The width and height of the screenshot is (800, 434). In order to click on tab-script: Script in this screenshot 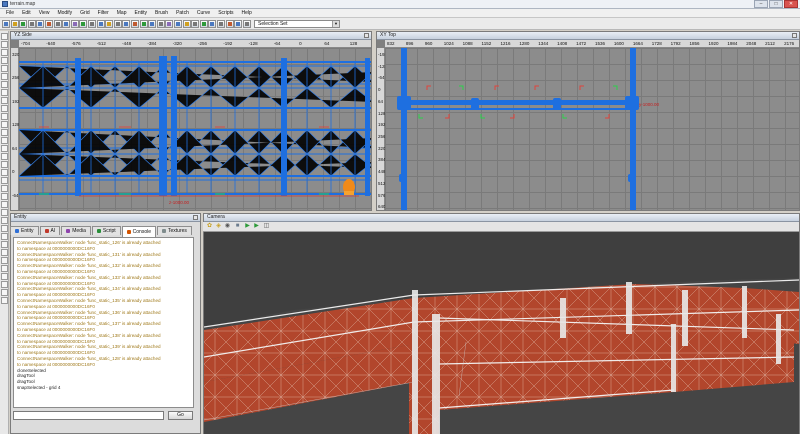, I will do `click(106, 230)`.